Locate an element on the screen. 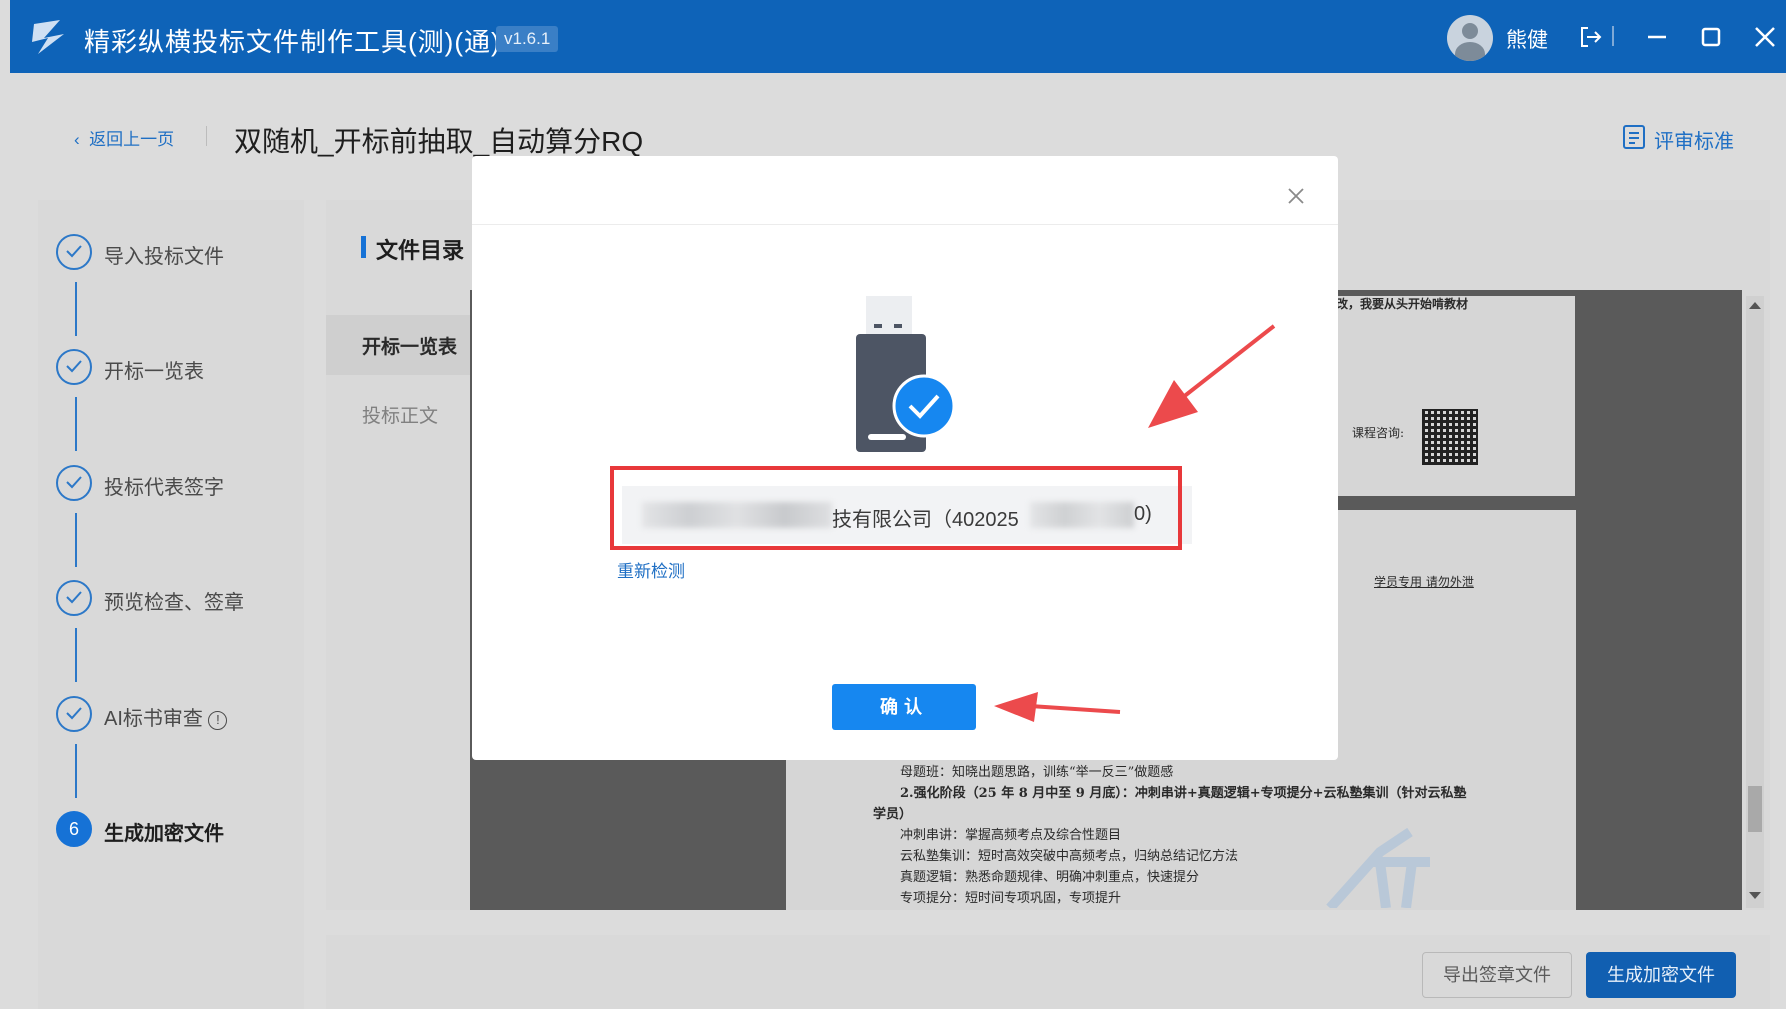 The image size is (1786, 1009). step-label: 投标代表签字 is located at coordinates (164, 488).